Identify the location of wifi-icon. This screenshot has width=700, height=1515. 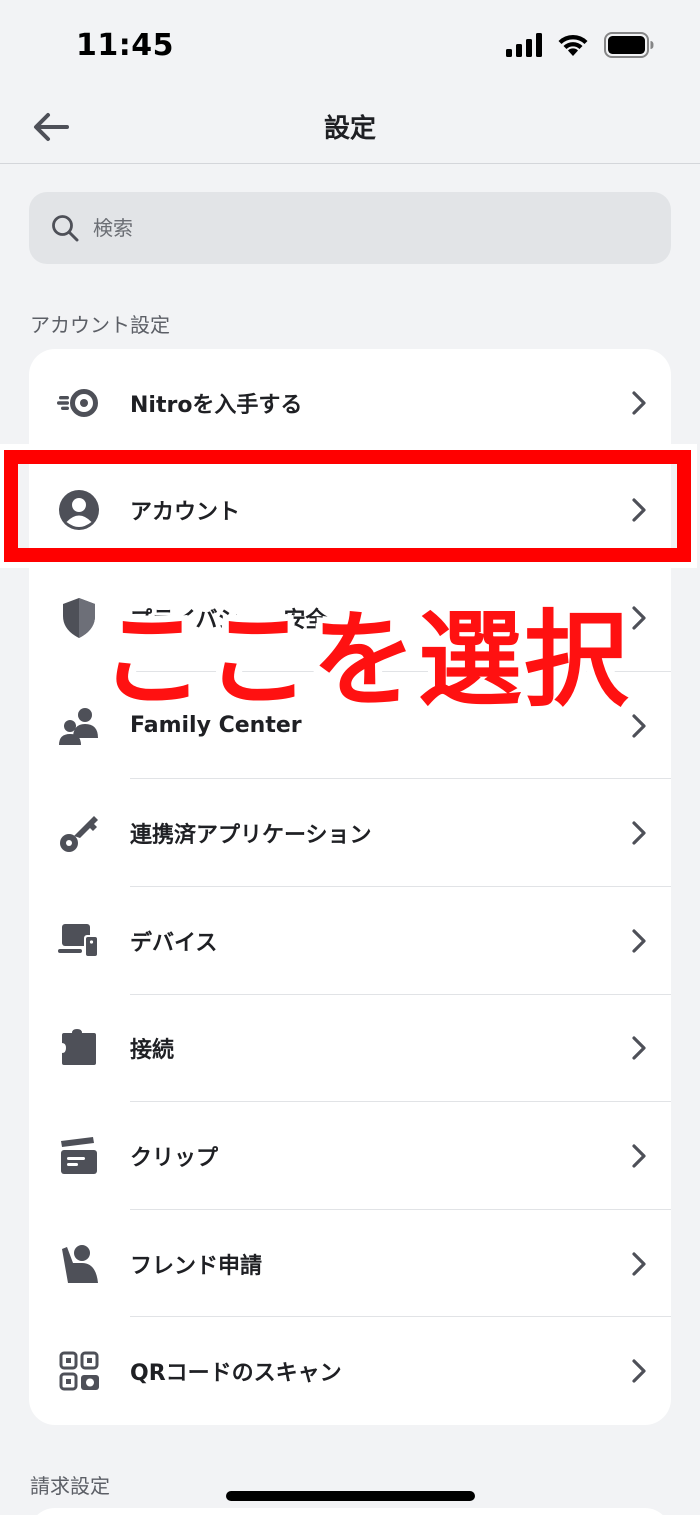
(573, 45).